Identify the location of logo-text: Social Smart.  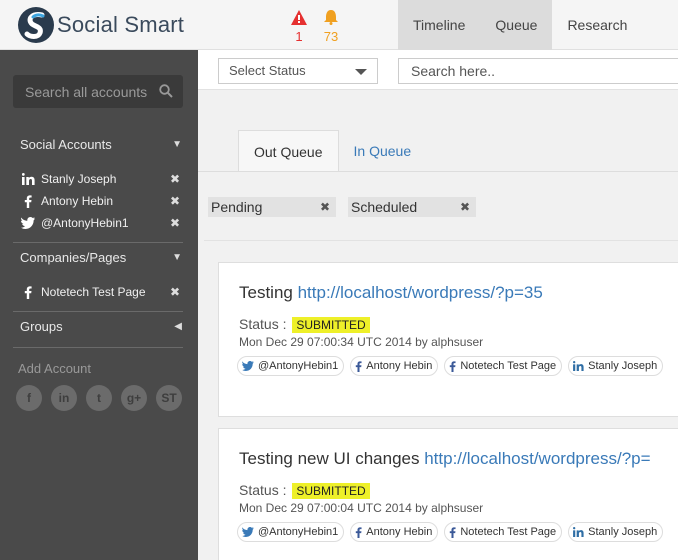
(120, 25).